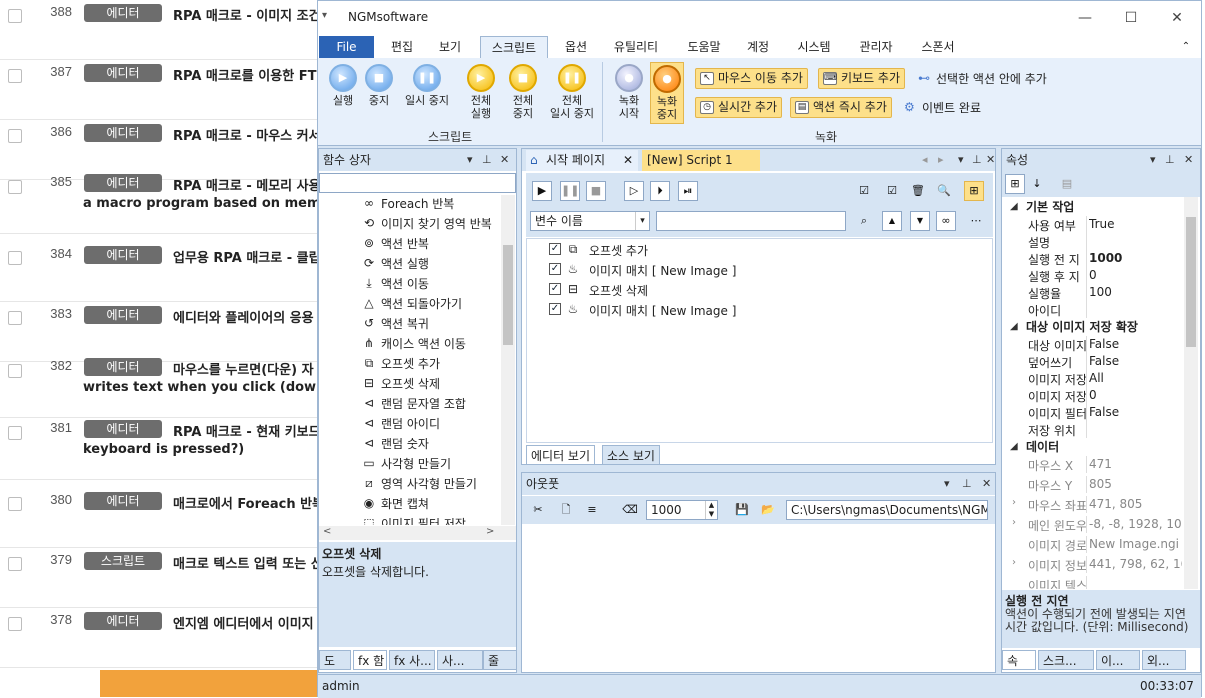 The image size is (1205, 698). I want to click on stop-button: ■ 중지, so click(379, 85).